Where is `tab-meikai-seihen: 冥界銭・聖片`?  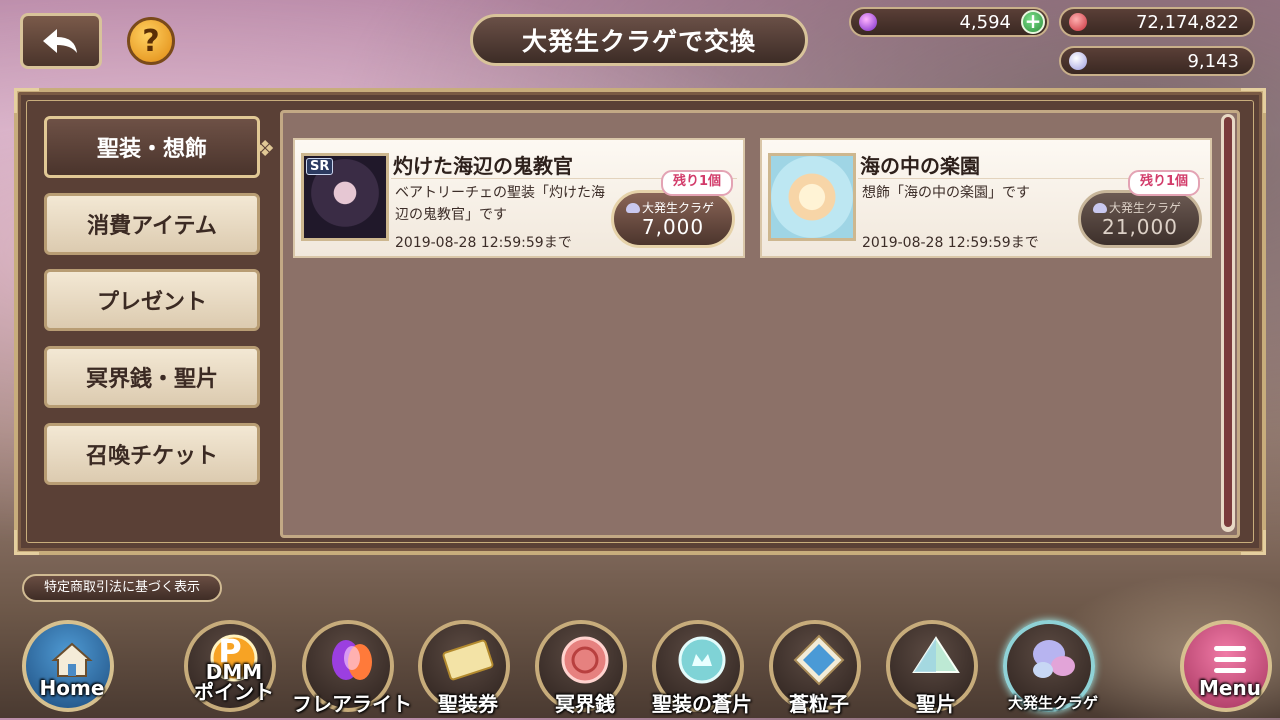
tab-meikai-seihen: 冥界銭・聖片 is located at coordinates (152, 377).